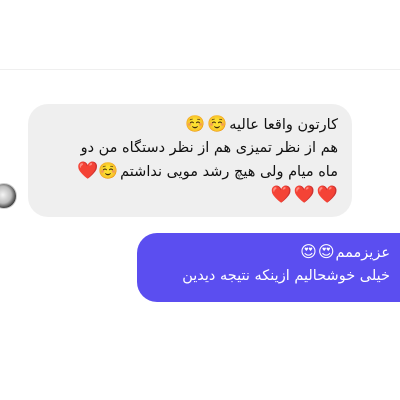 The width and height of the screenshot is (400, 400). I want to click on message-text: کارتون واقعا عالیه, so click(283, 125).